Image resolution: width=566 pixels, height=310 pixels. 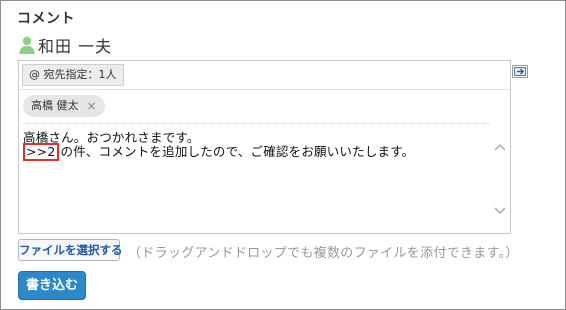 What do you see at coordinates (75, 46) in the screenshot?
I see `author-name: 和田 一夫` at bounding box center [75, 46].